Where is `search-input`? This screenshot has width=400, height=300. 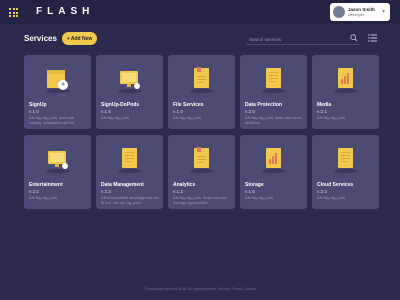
search-input is located at coordinates (296, 39).